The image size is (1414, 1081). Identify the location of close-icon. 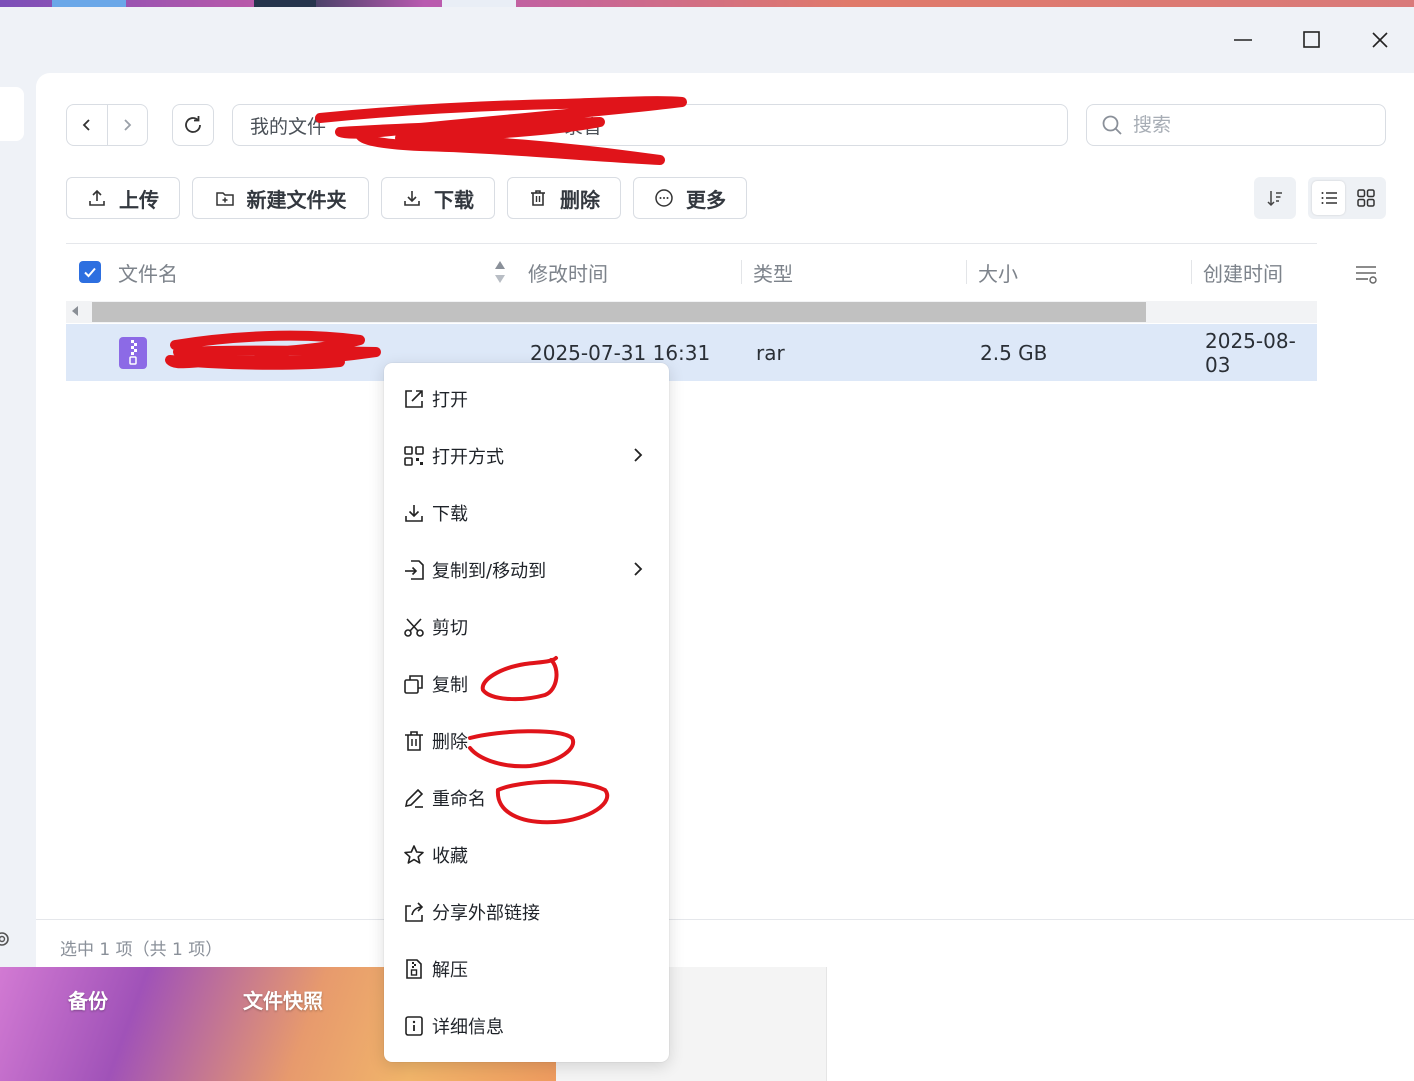
(1380, 40).